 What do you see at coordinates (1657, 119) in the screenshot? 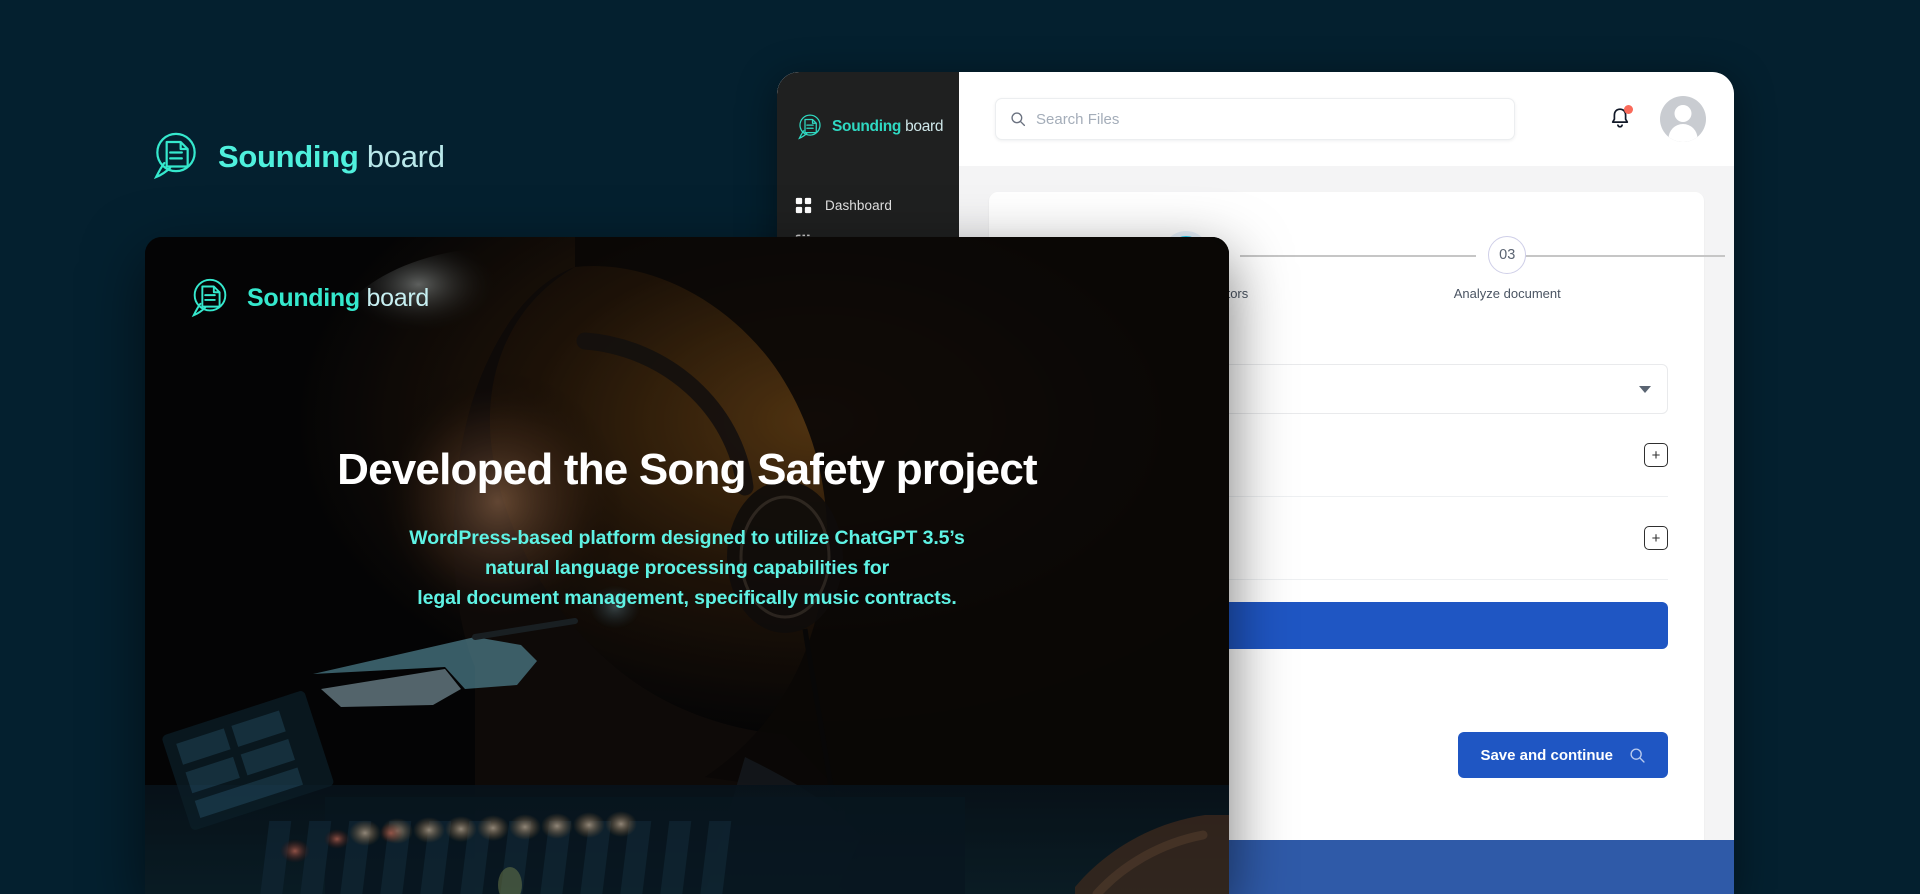
I see `topbar-actions` at bounding box center [1657, 119].